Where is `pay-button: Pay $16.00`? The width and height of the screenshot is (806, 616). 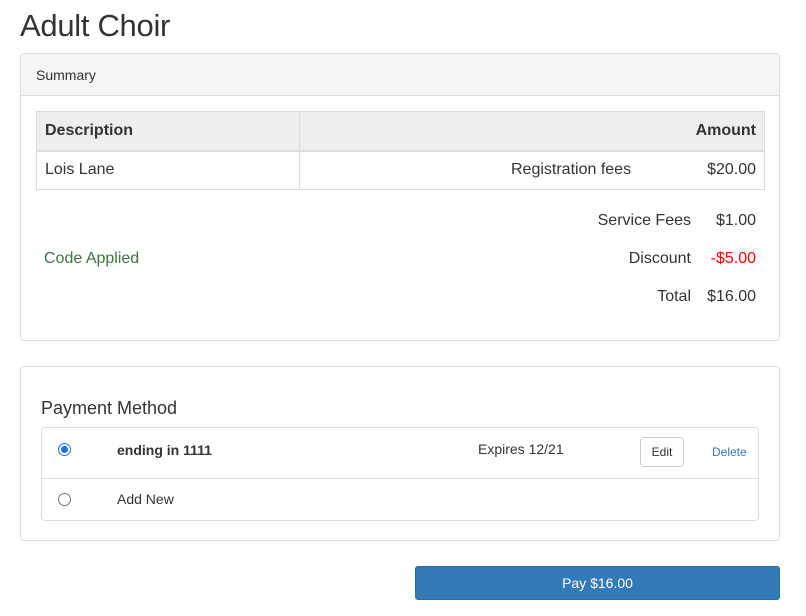 pay-button: Pay $16.00 is located at coordinates (597, 583).